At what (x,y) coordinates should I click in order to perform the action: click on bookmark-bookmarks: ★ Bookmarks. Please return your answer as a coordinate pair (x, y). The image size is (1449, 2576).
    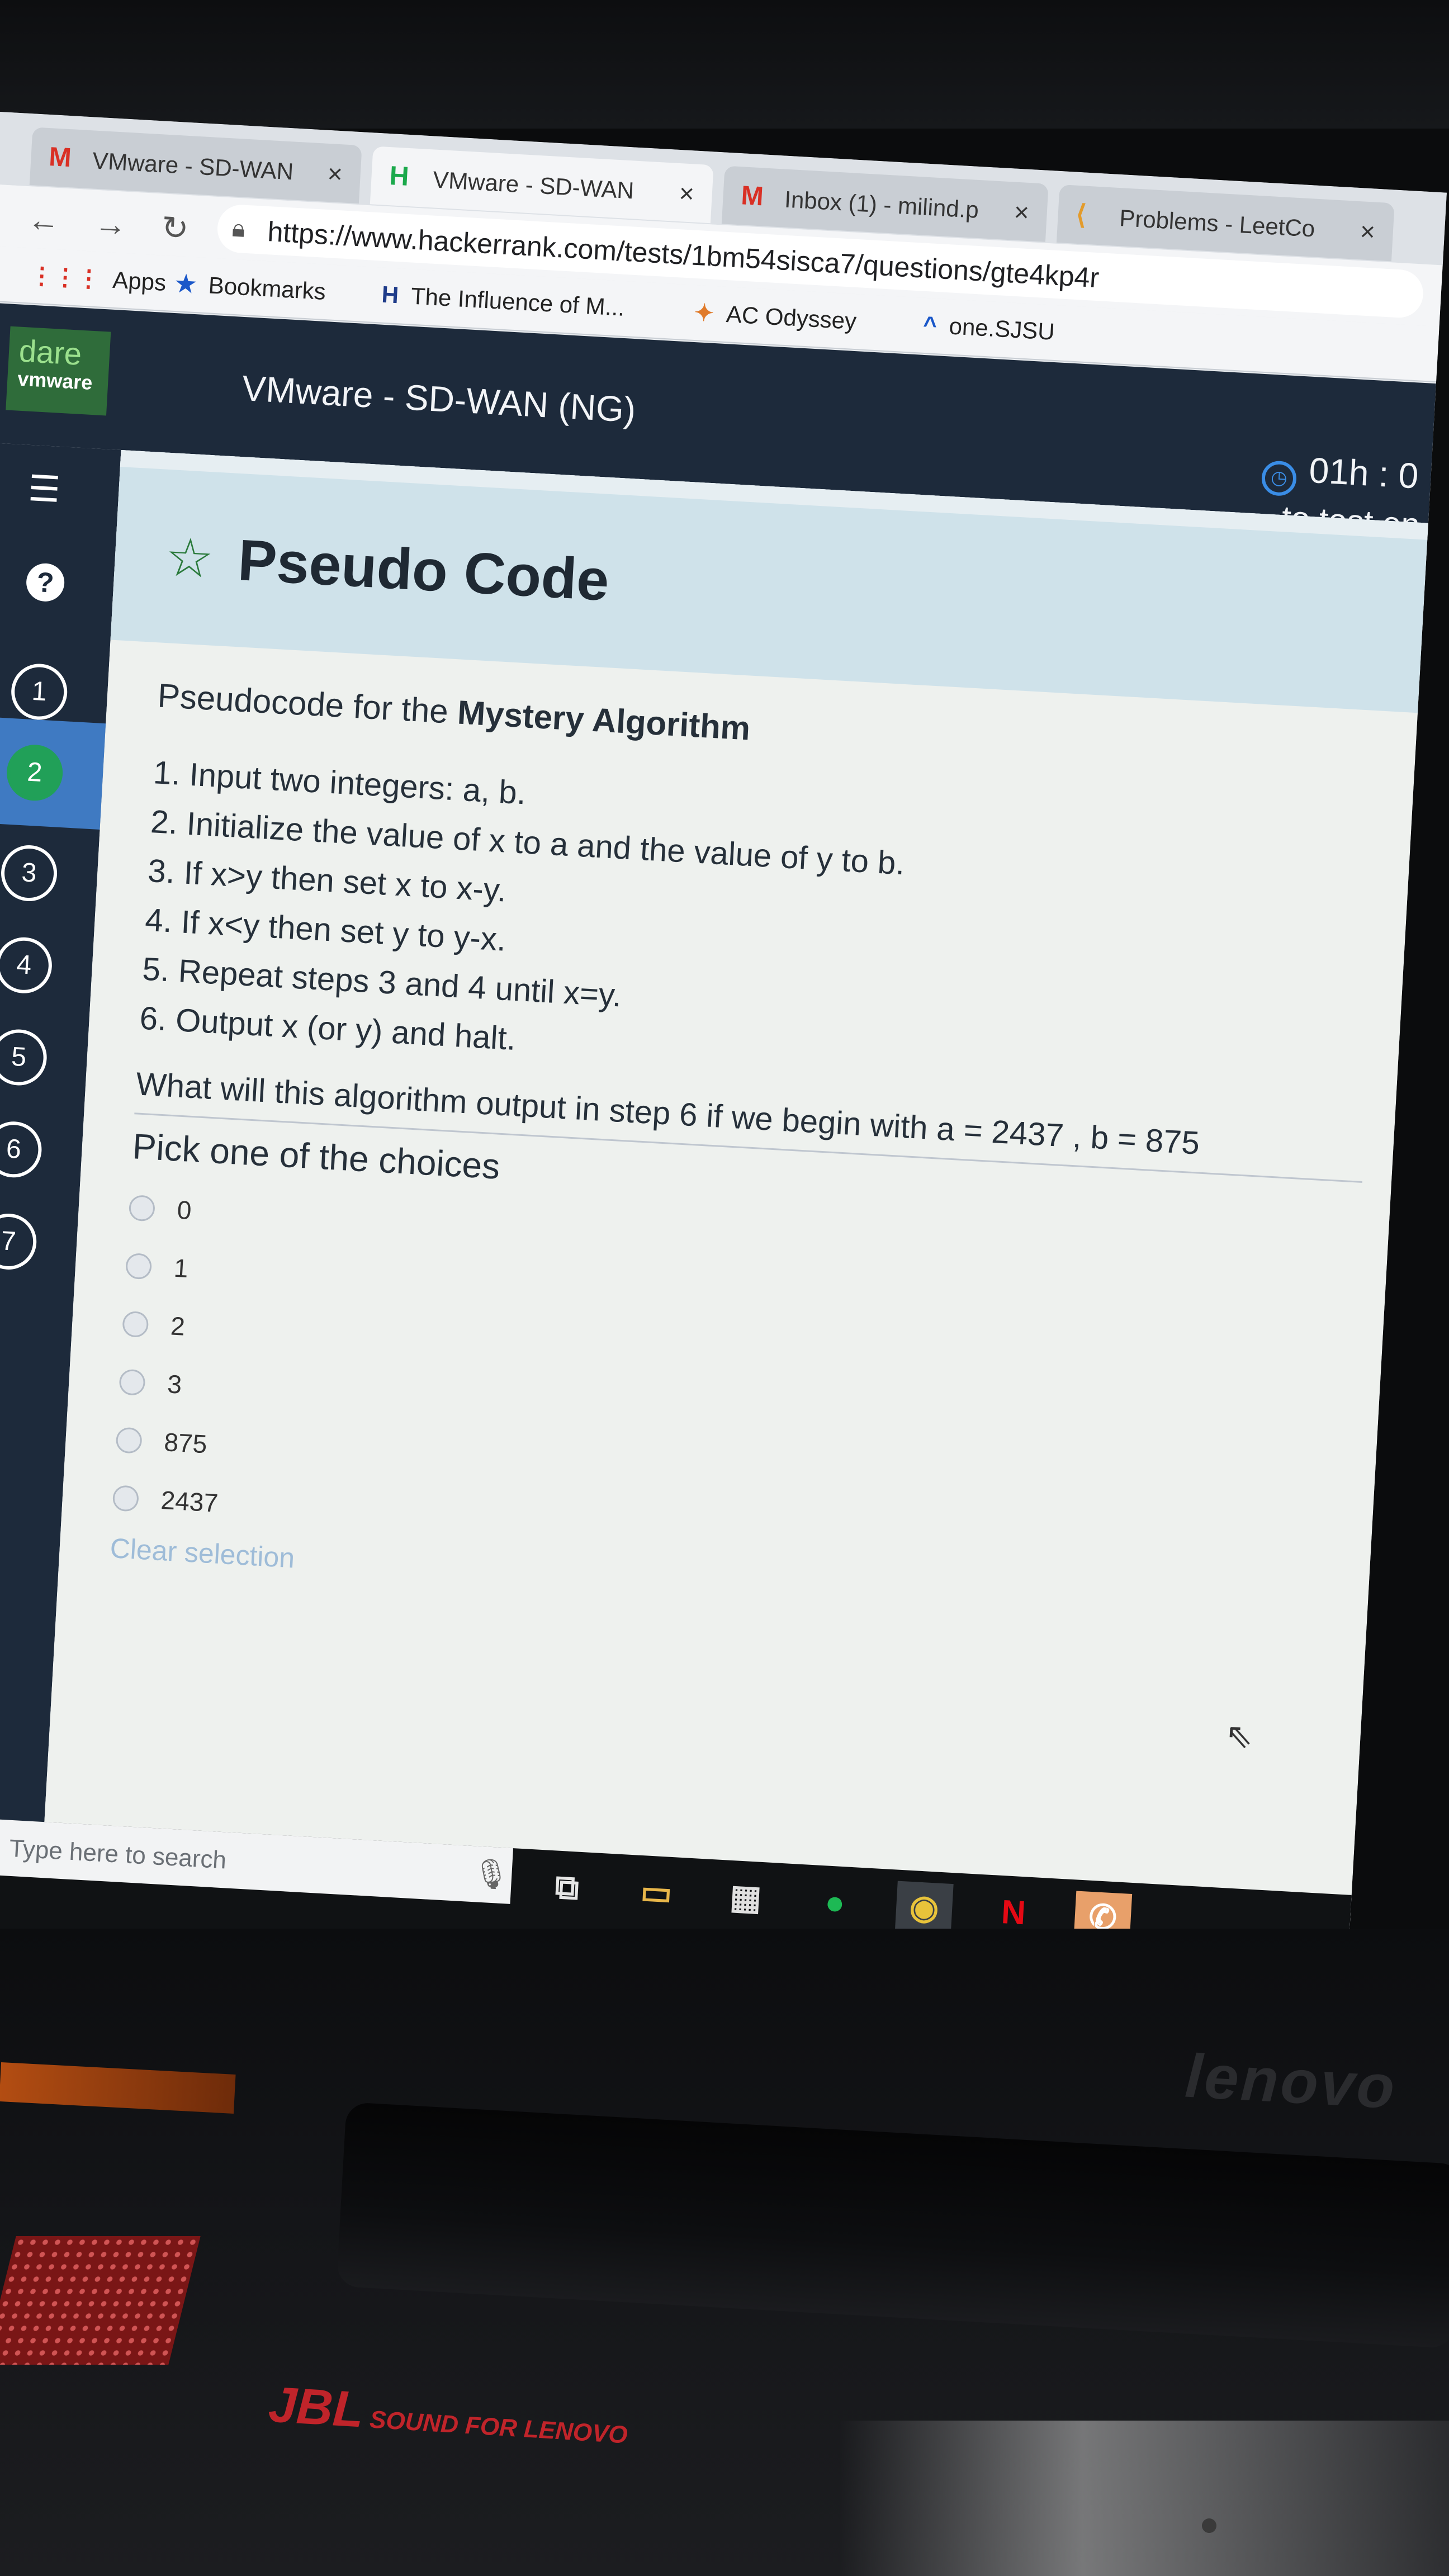
    Looking at the image, I should click on (250, 287).